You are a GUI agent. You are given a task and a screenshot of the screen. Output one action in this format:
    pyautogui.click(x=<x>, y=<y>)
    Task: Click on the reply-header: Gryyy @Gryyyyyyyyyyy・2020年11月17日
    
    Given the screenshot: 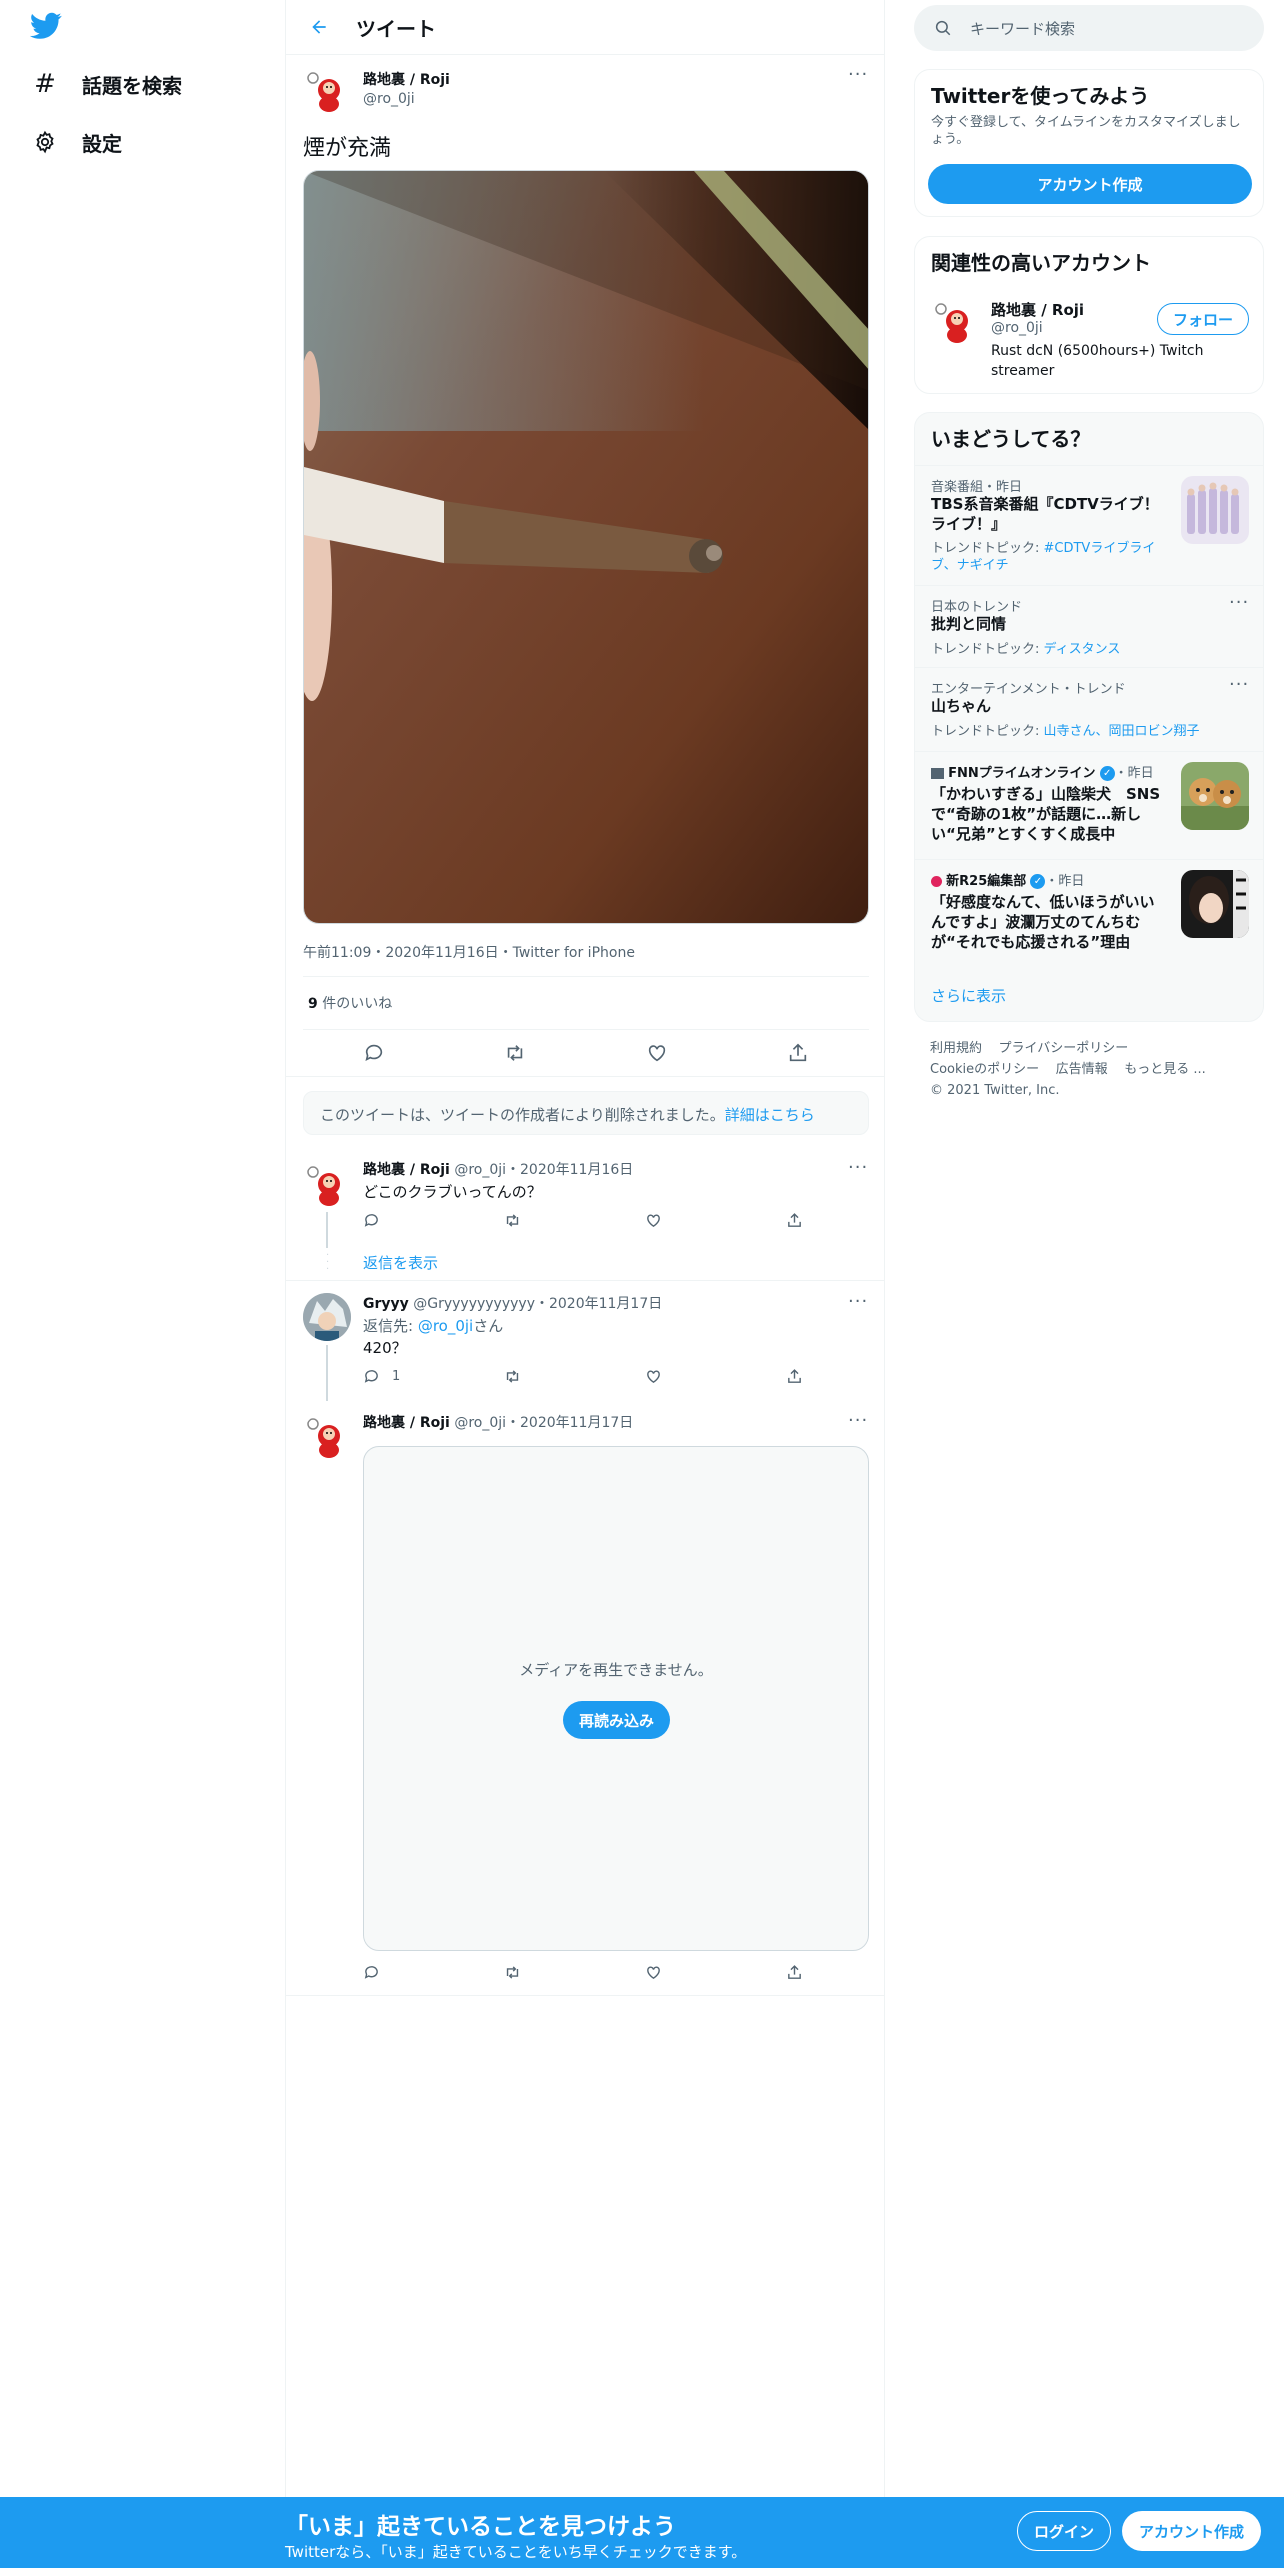 What is the action you would take?
    pyautogui.click(x=512, y=1303)
    